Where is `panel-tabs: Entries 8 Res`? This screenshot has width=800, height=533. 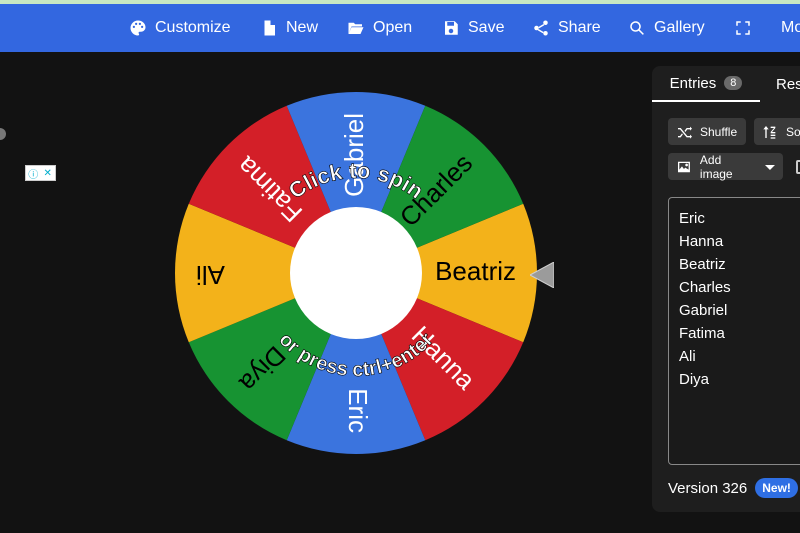 panel-tabs: Entries 8 Res is located at coordinates (726, 84).